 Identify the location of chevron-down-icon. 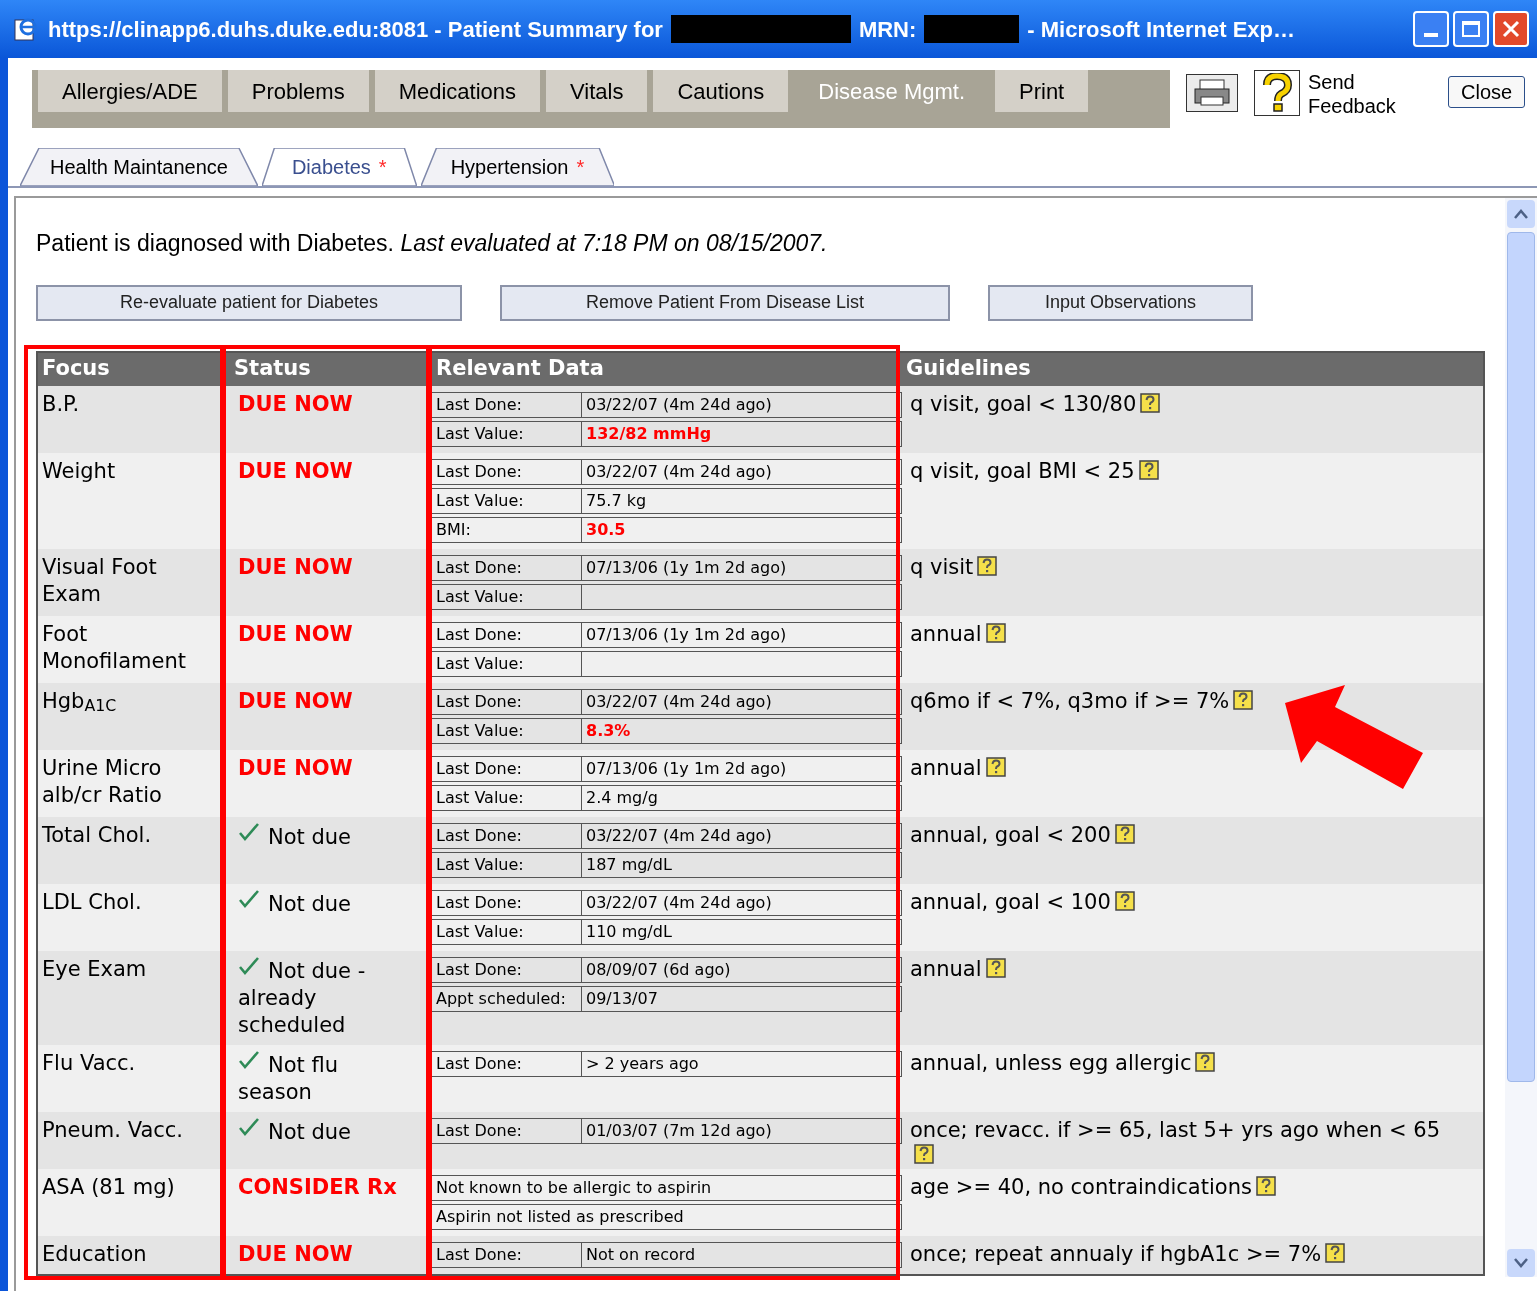
(1521, 1263).